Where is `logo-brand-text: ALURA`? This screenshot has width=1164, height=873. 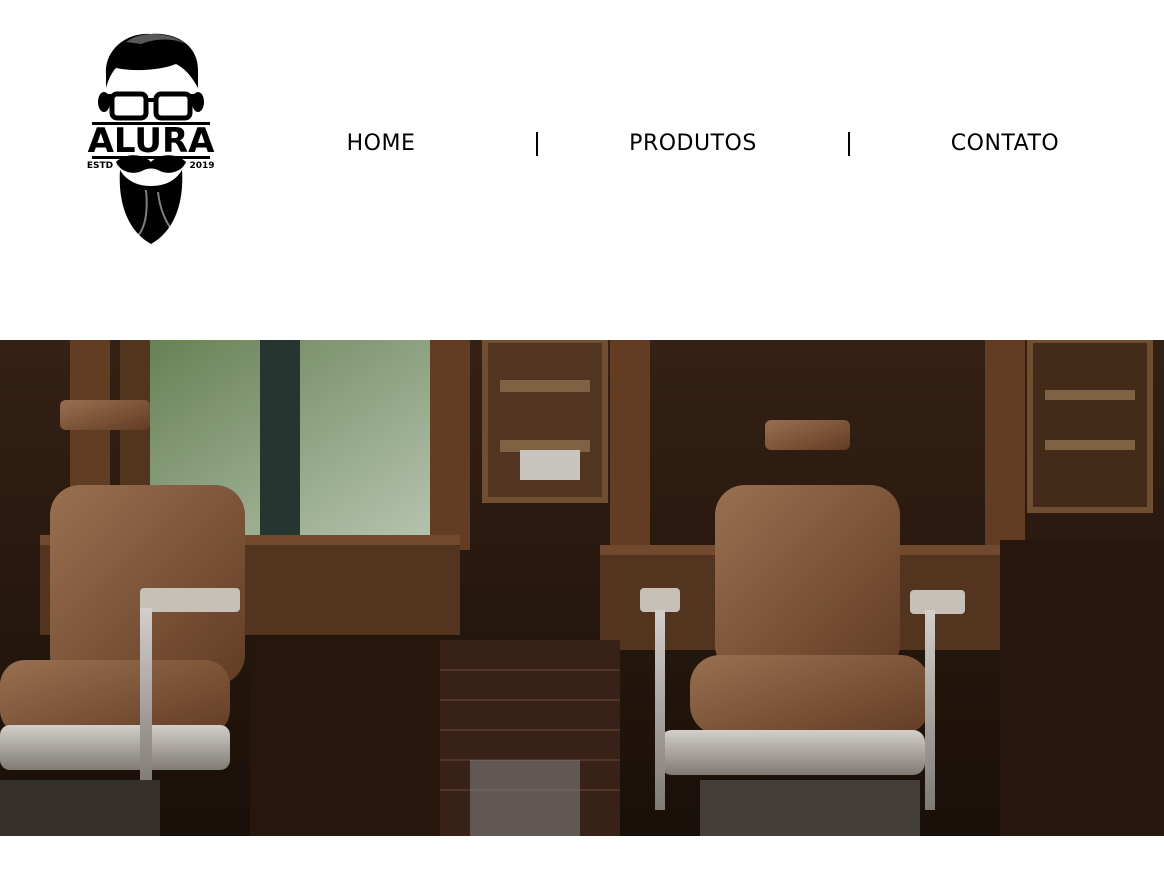
logo-brand-text: ALURA is located at coordinates (152, 141).